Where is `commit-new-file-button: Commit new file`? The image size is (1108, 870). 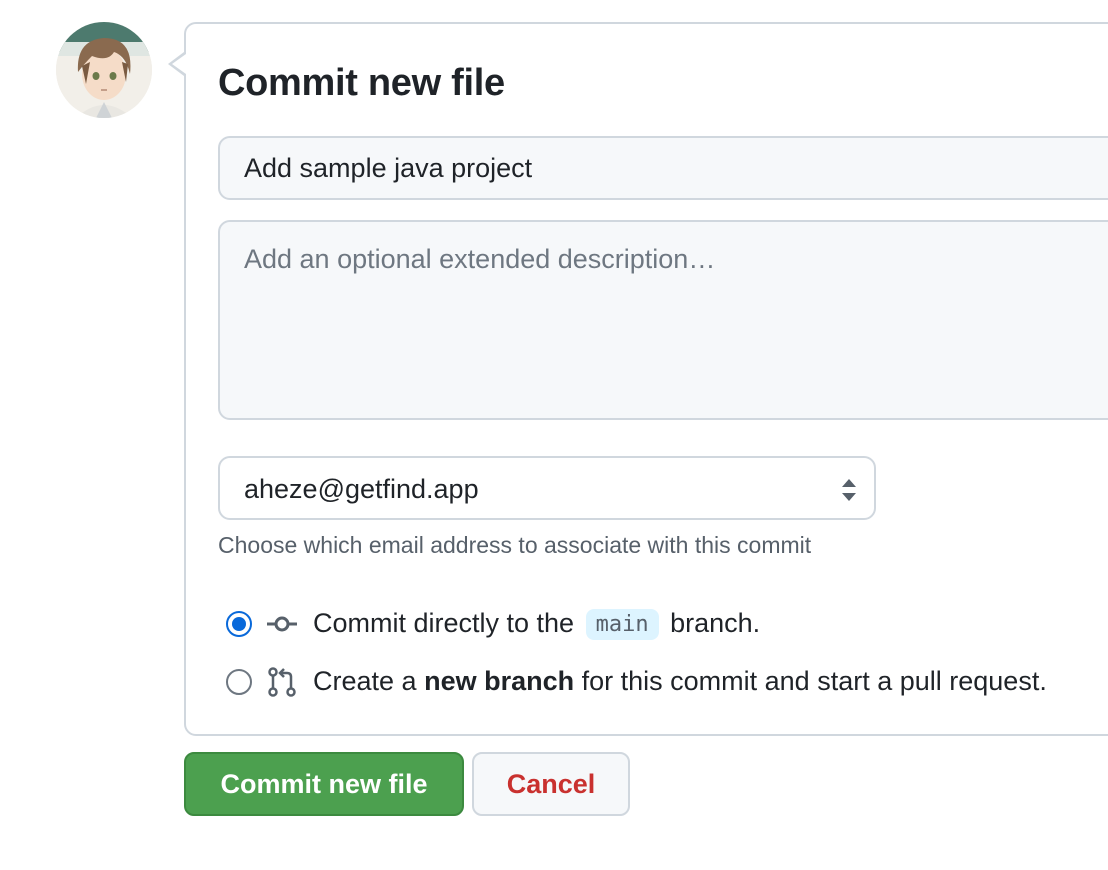 commit-new-file-button: Commit new file is located at coordinates (324, 784).